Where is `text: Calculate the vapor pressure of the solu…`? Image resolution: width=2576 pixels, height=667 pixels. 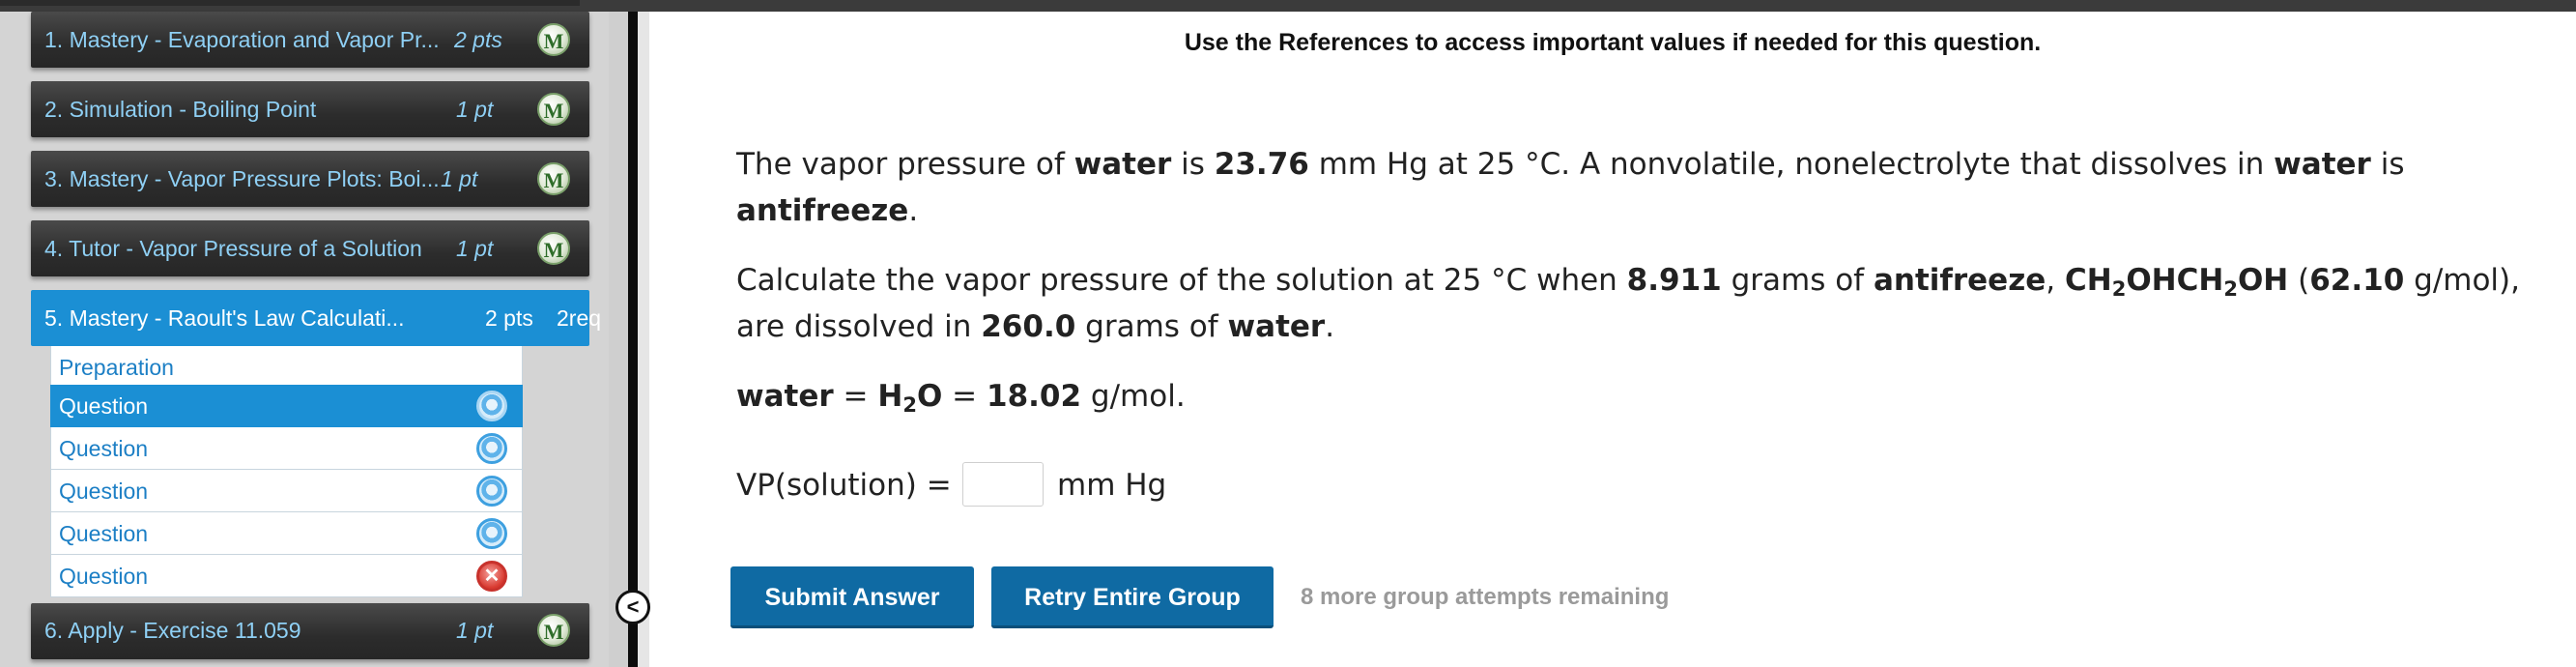
text: Calculate the vapor pressure of the solu… is located at coordinates (1181, 281).